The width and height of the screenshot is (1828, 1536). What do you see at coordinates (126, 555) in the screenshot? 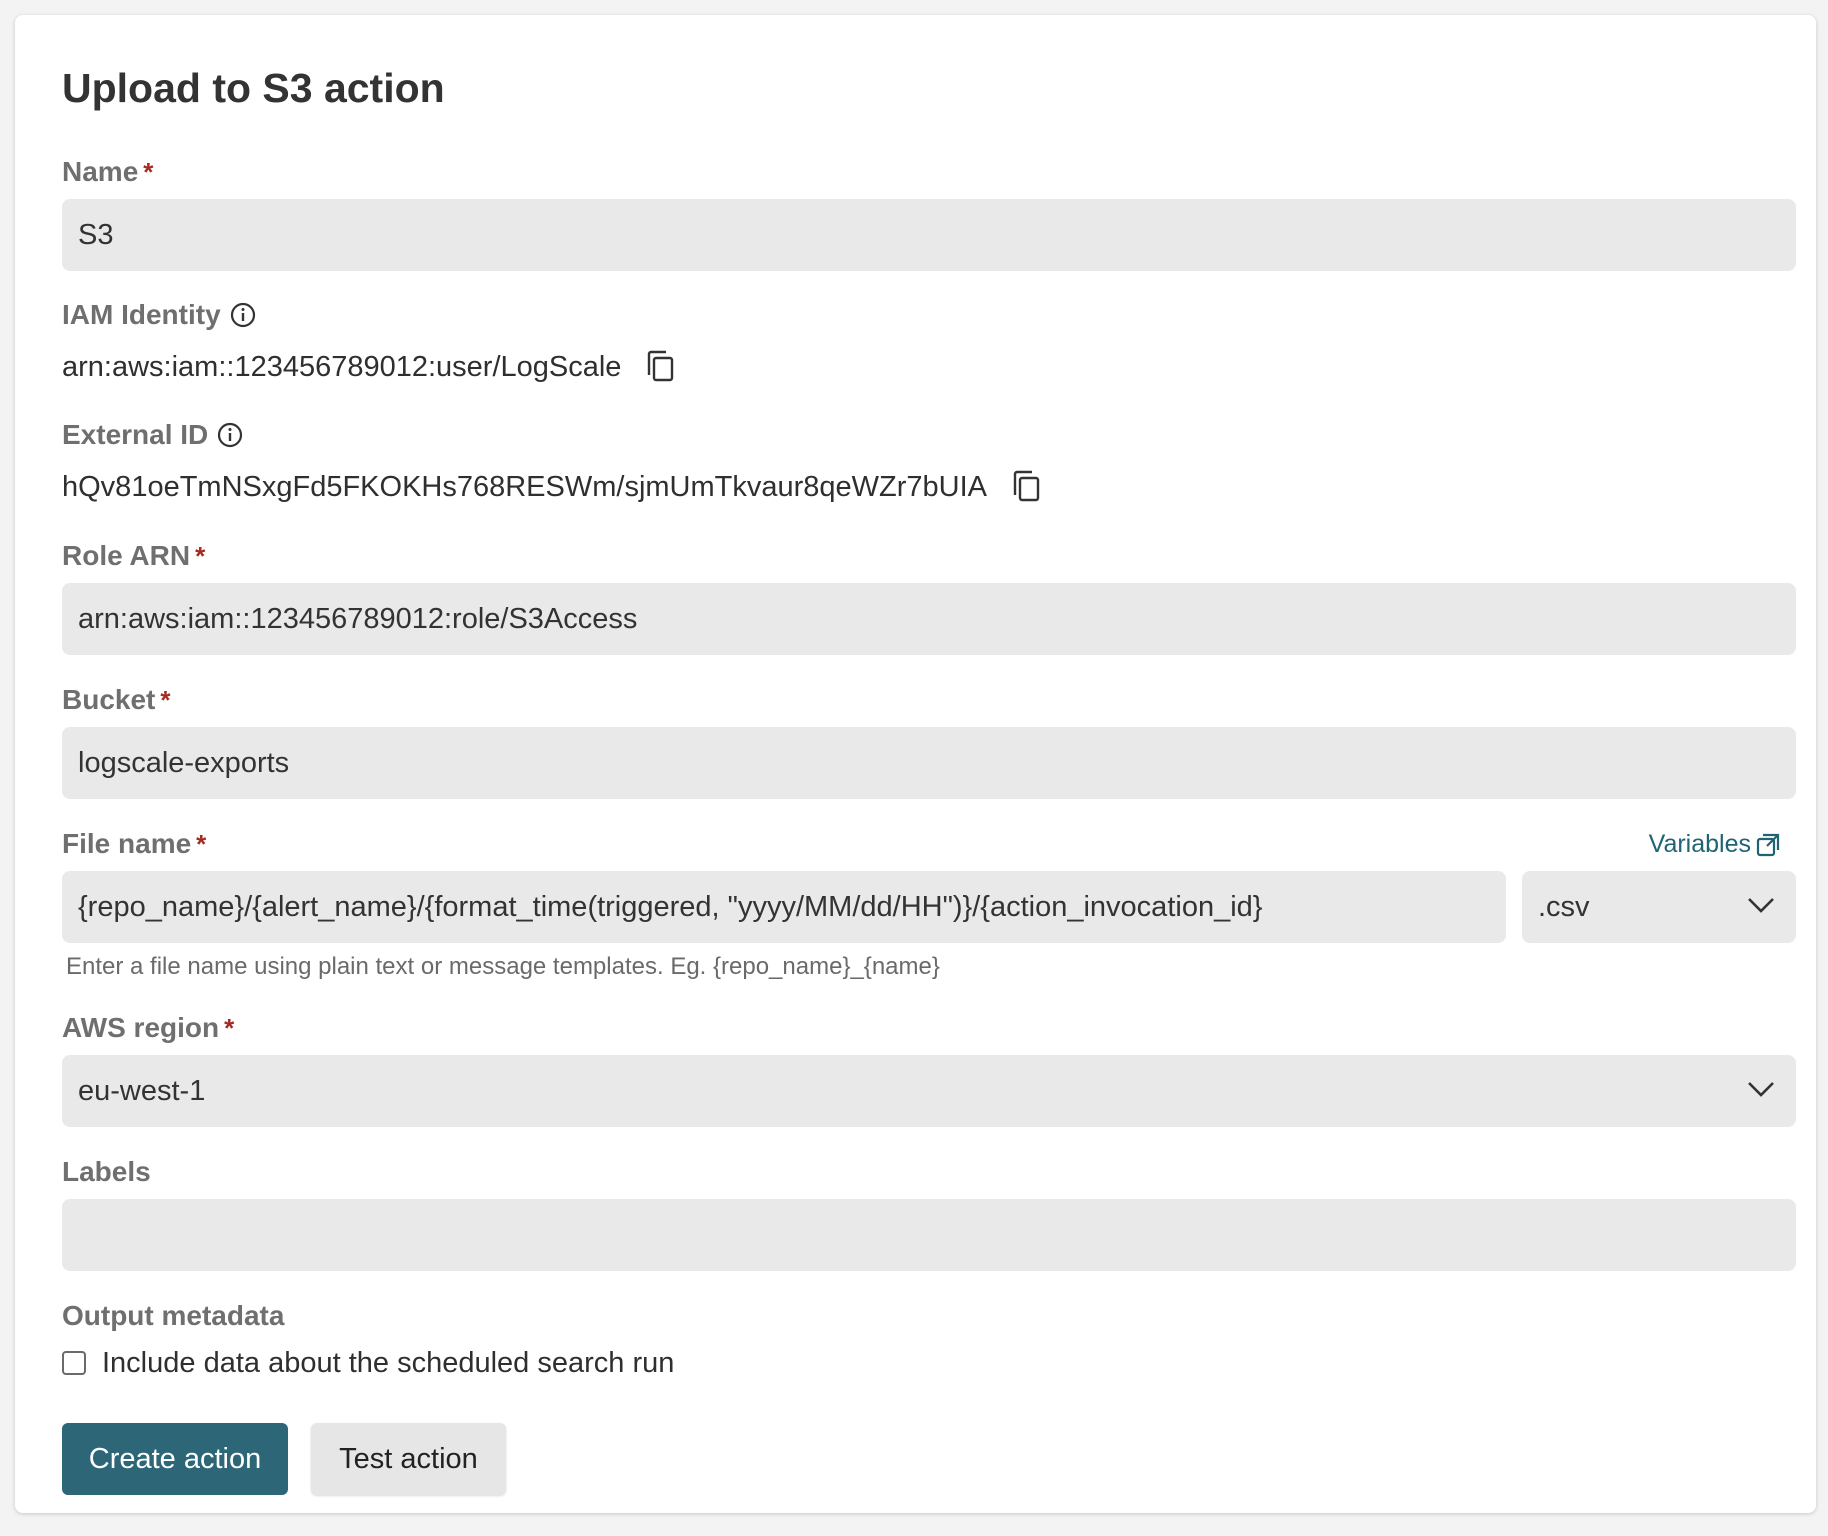
I see `role-arn-label-text: Role ARN` at bounding box center [126, 555].